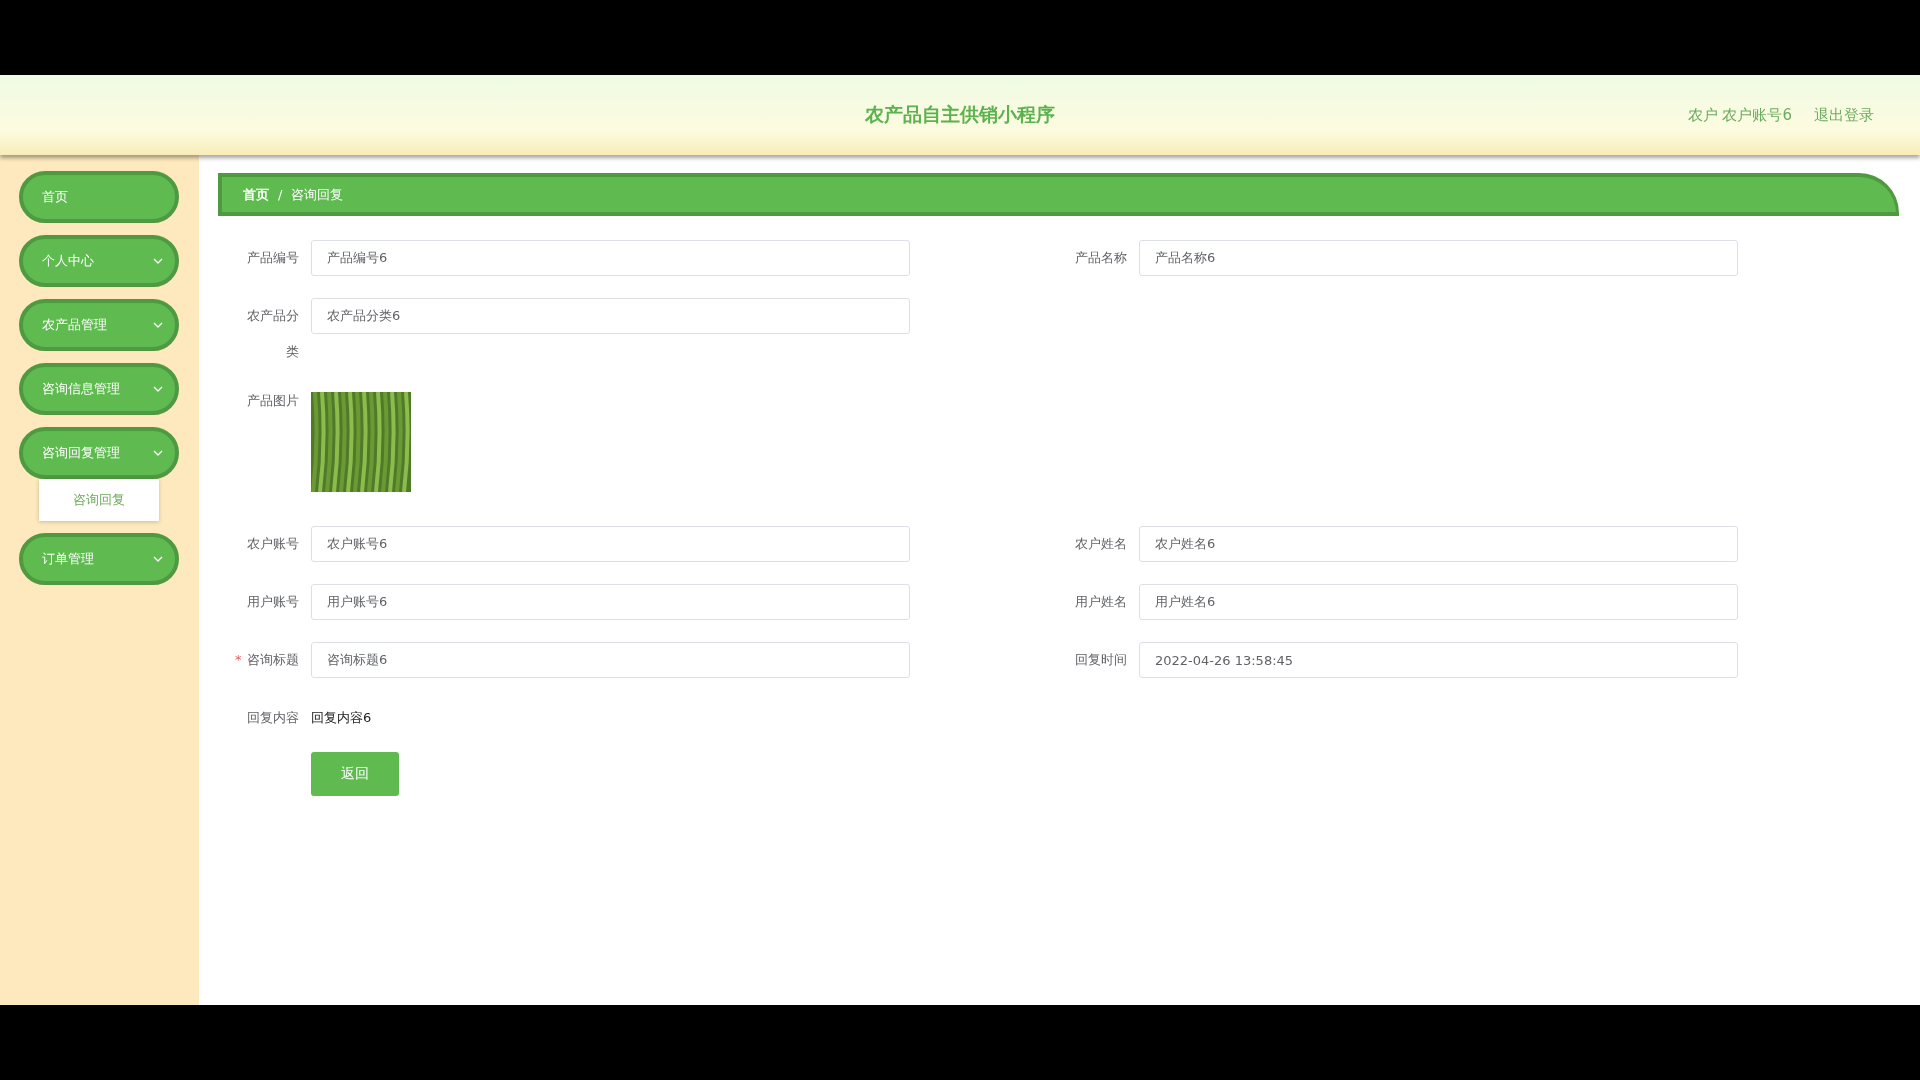  Describe the element at coordinates (355, 774) in the screenshot. I see `back-button: 返回` at that location.